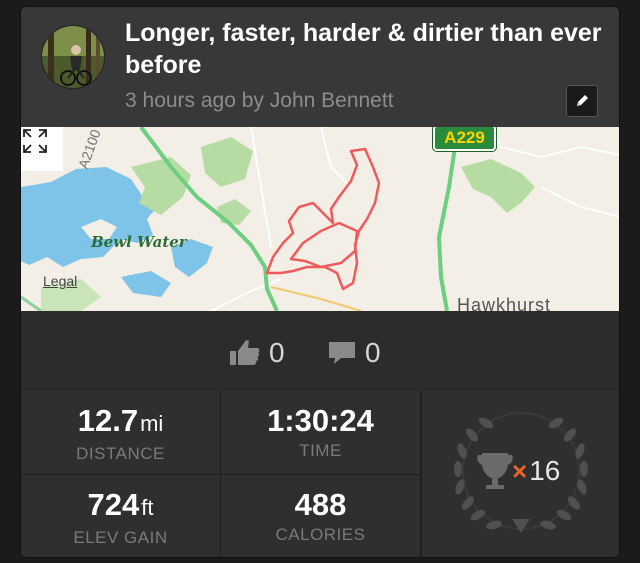  I want to click on legal-link: Legal, so click(60, 281).